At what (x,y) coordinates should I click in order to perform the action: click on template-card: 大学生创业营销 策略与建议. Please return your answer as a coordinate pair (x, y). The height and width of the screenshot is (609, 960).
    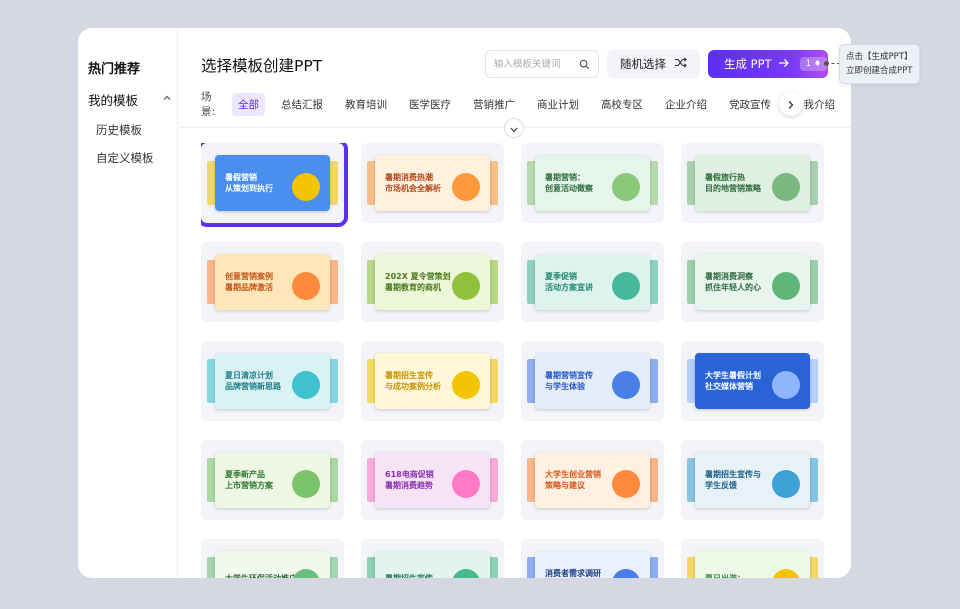
    Looking at the image, I should click on (592, 480).